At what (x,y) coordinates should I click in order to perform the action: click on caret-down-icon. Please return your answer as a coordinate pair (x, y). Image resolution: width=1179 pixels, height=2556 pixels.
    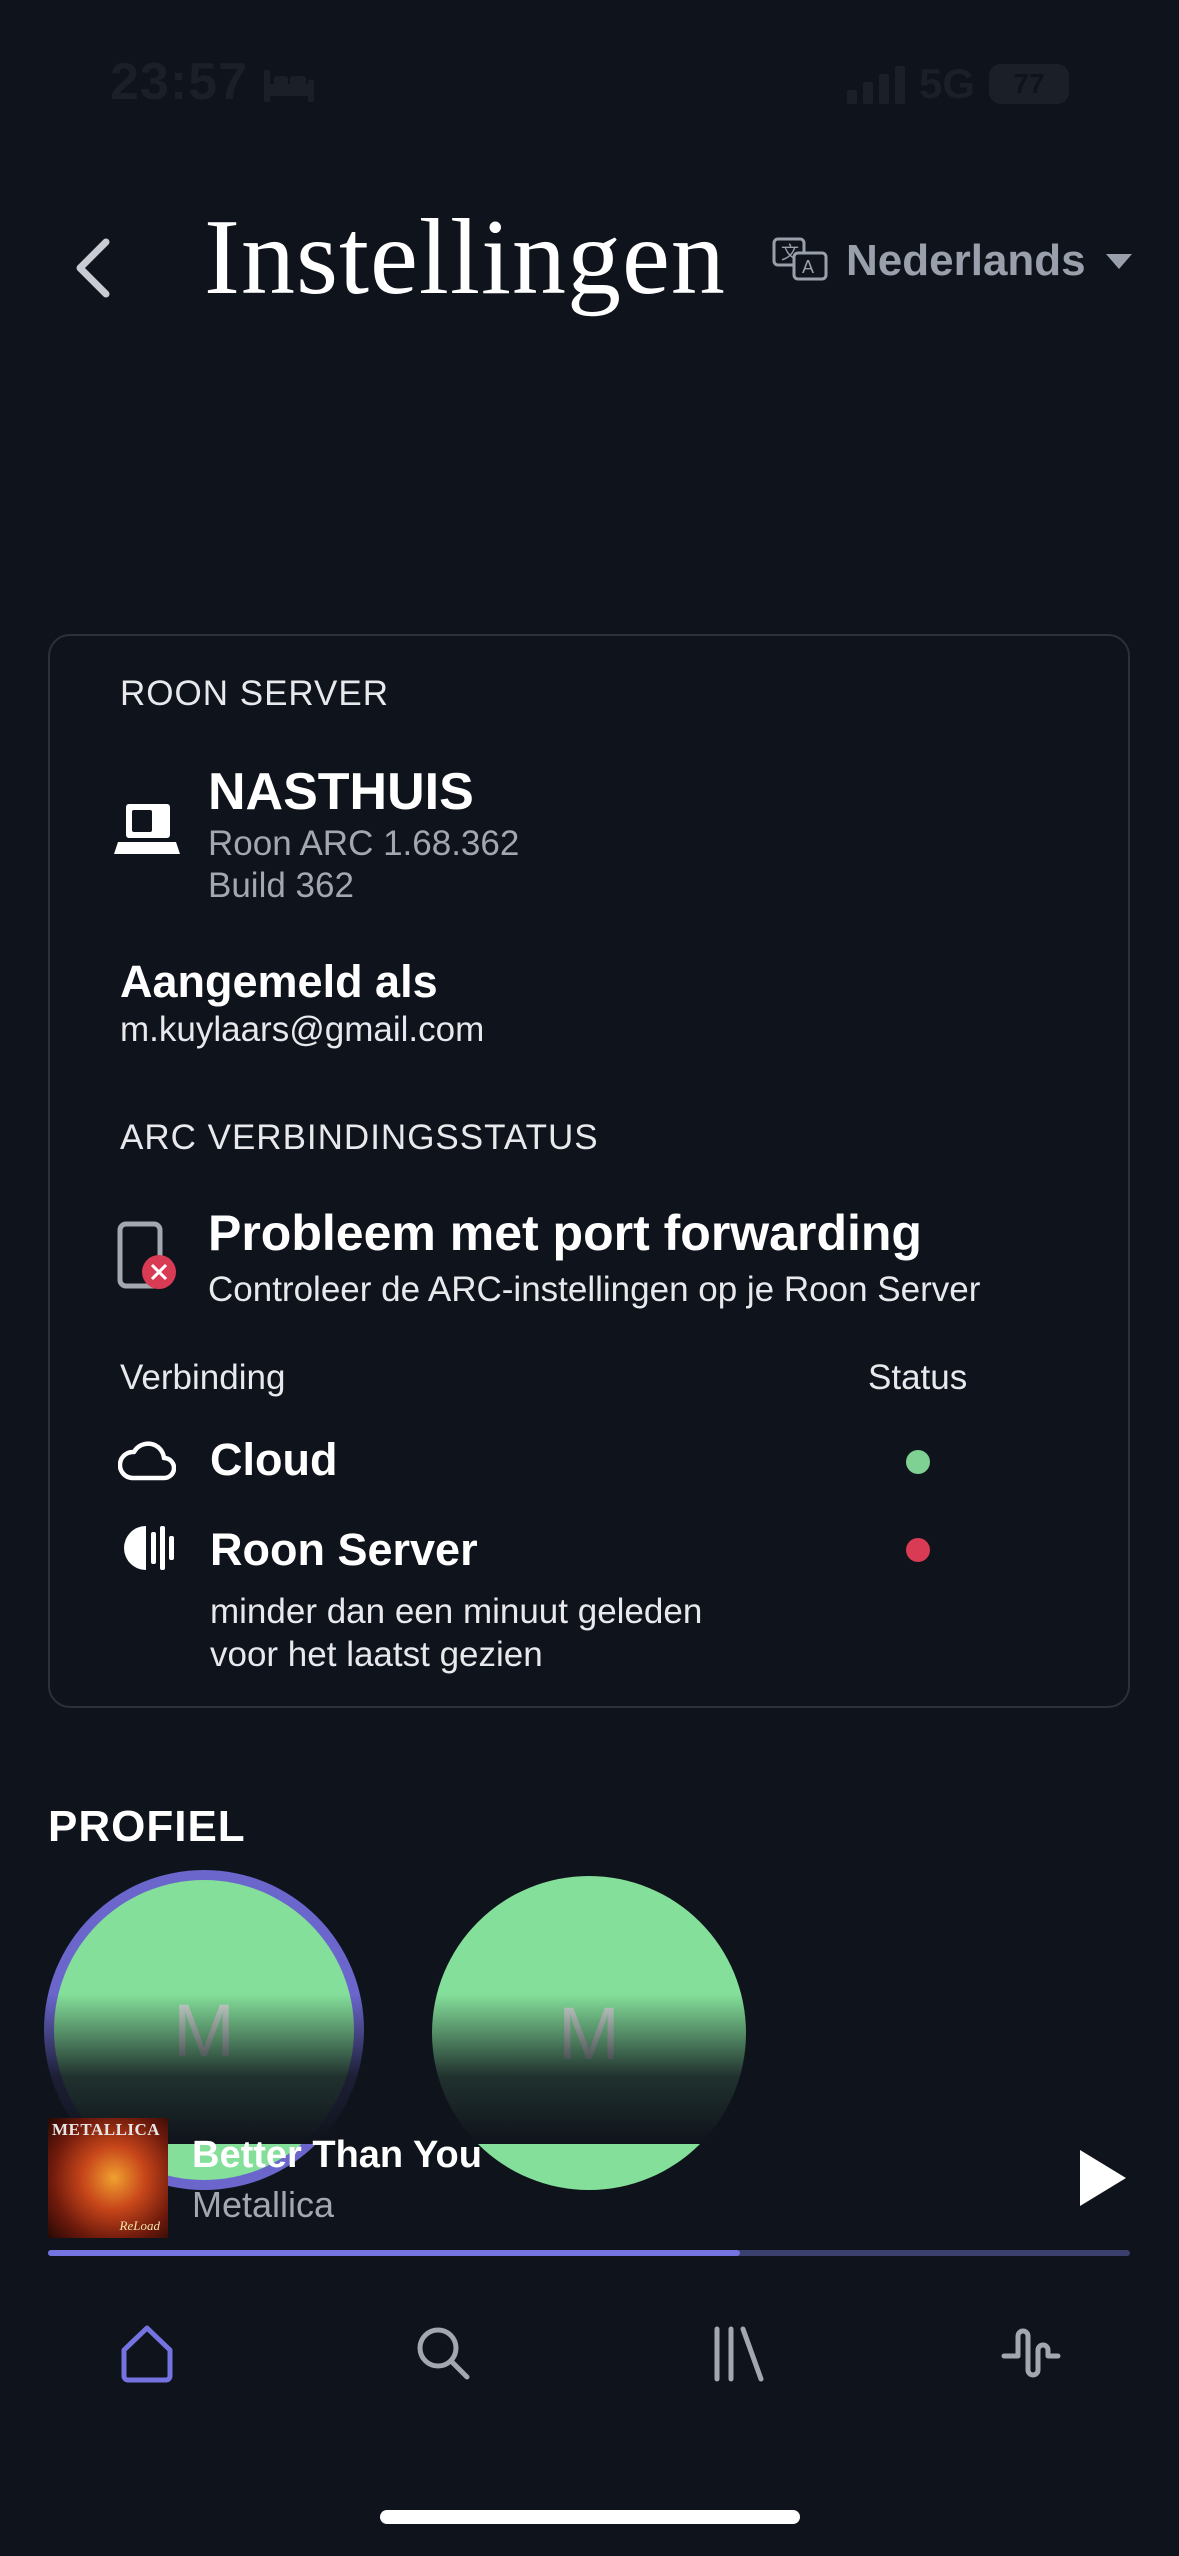
    Looking at the image, I should click on (1118, 261).